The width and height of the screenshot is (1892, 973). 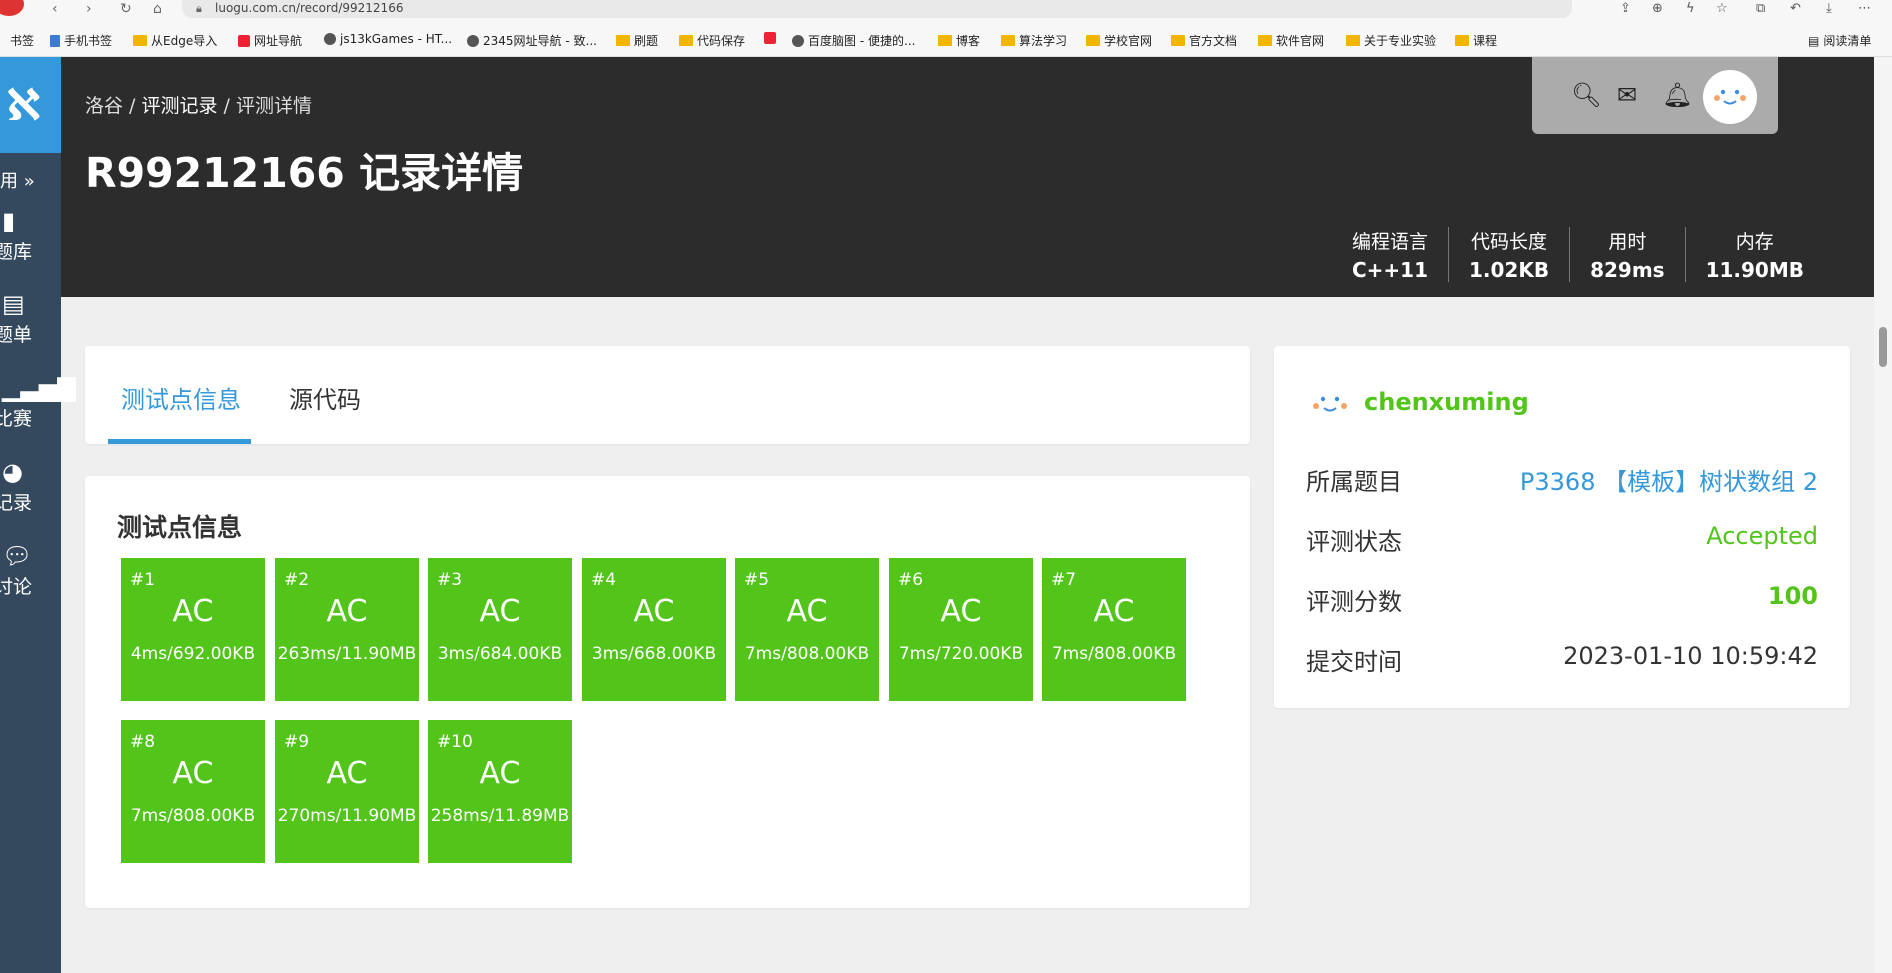 I want to click on bookmark-item: 从Edge导入, so click(x=175, y=40).